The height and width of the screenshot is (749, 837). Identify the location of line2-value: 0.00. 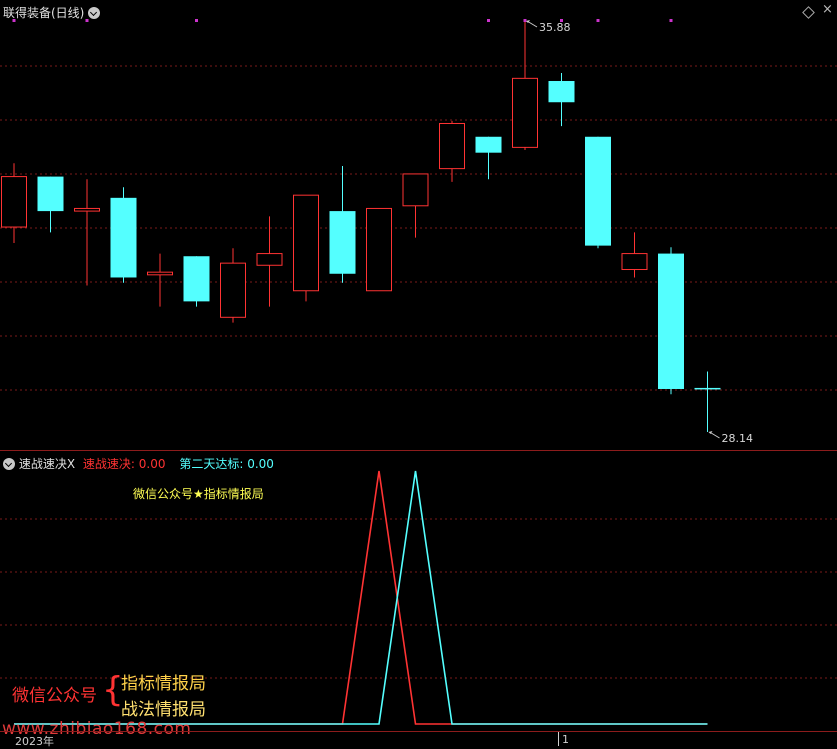
(260, 464).